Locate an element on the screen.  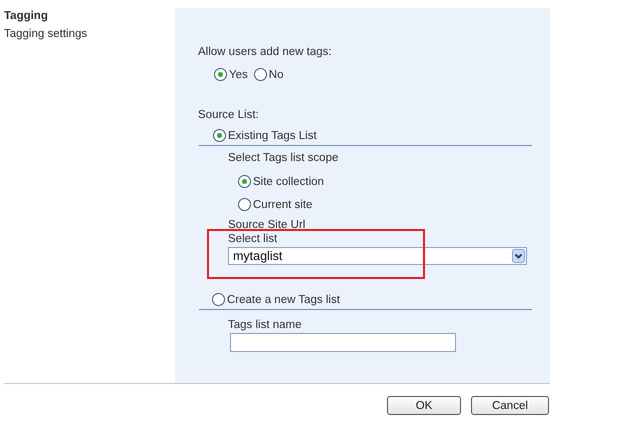
radio-label: Create a new Tags list is located at coordinates (283, 300).